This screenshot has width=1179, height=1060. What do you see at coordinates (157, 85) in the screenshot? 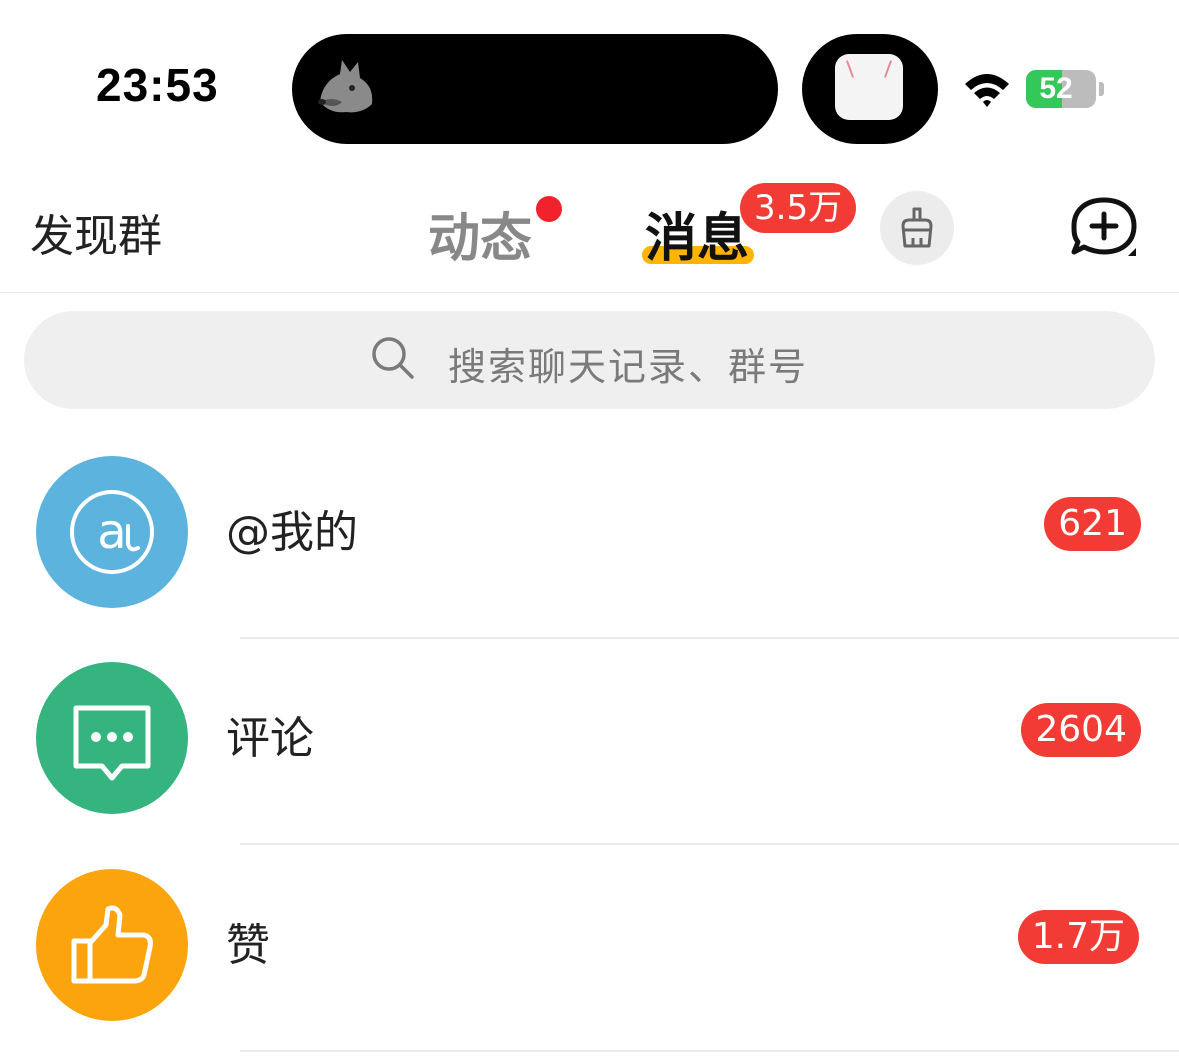
I see `status-time: 23:53` at bounding box center [157, 85].